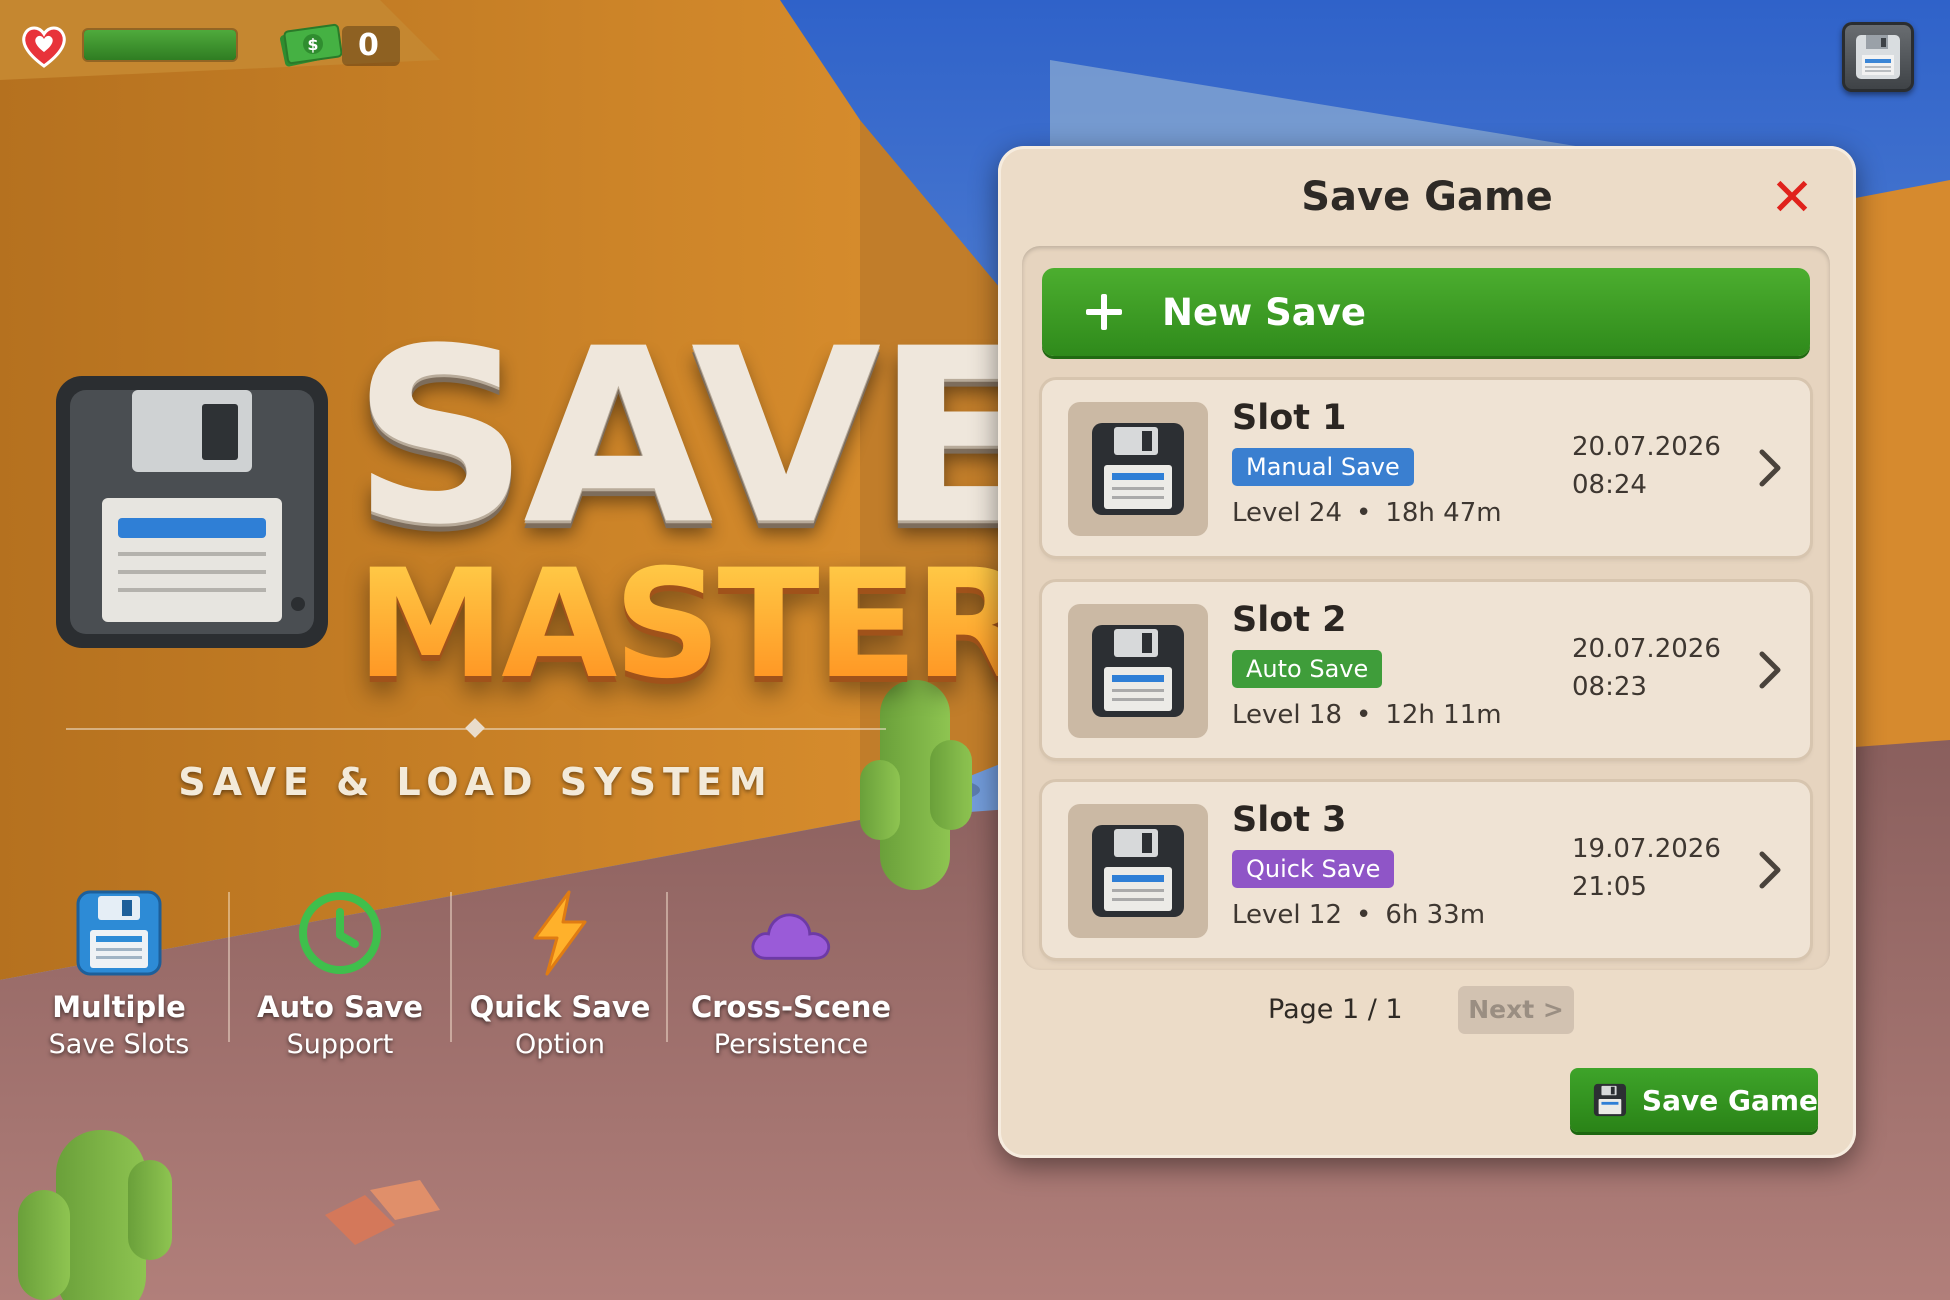 The image size is (1950, 1300). What do you see at coordinates (1287, 513) in the screenshot?
I see `slot-level: Level 24` at bounding box center [1287, 513].